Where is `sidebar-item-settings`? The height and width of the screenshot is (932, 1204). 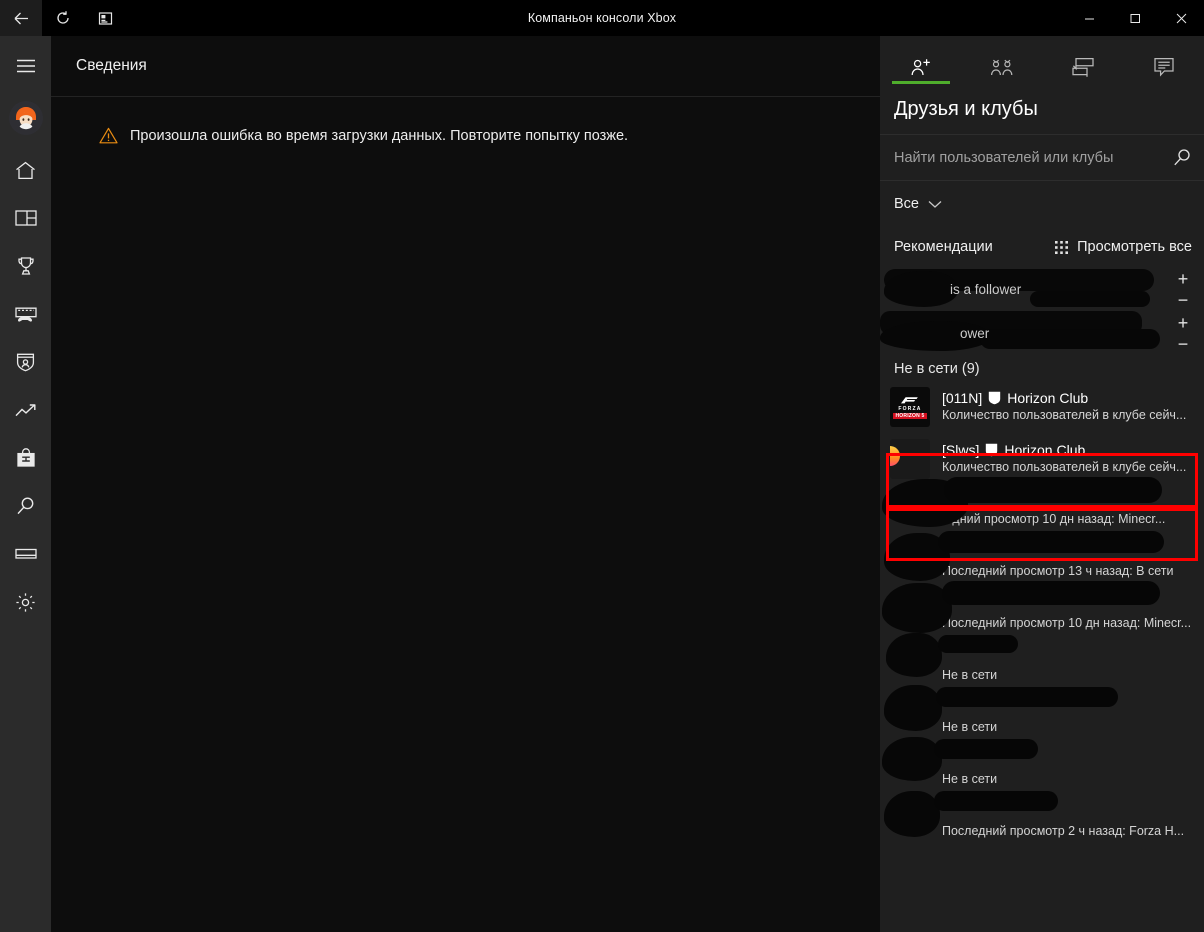 sidebar-item-settings is located at coordinates (25, 602).